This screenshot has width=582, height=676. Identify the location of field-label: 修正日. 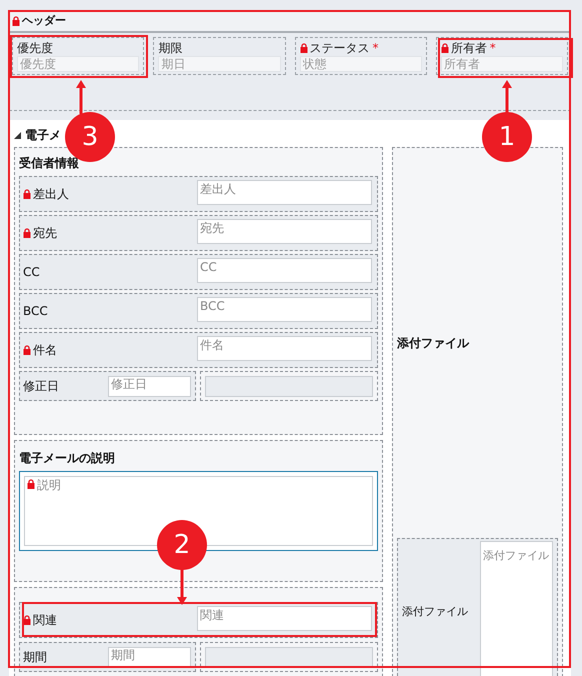
(41, 386).